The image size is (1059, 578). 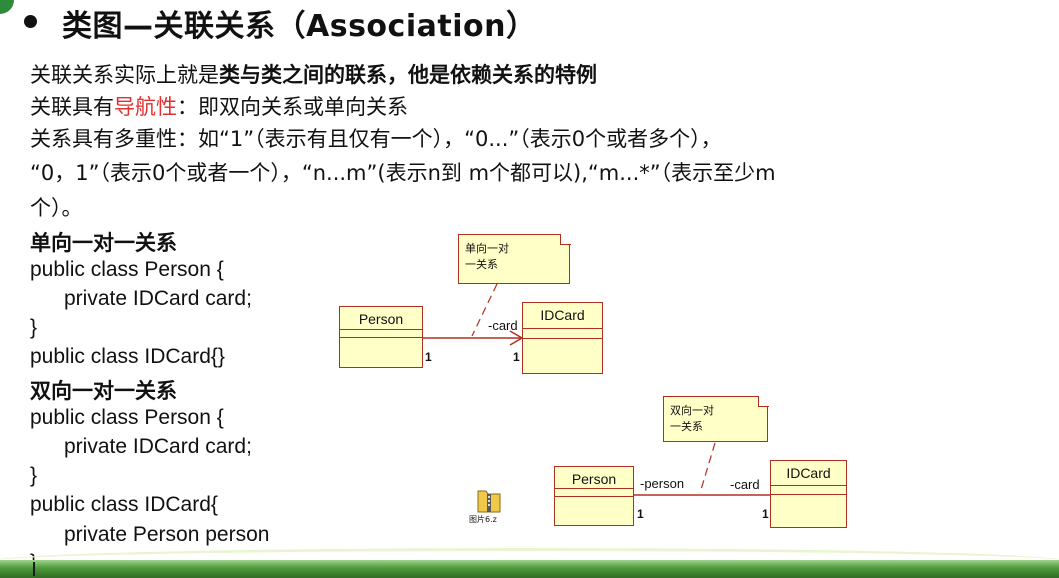 What do you see at coordinates (692, 410) in the screenshot?
I see `note-text: 双向一对` at bounding box center [692, 410].